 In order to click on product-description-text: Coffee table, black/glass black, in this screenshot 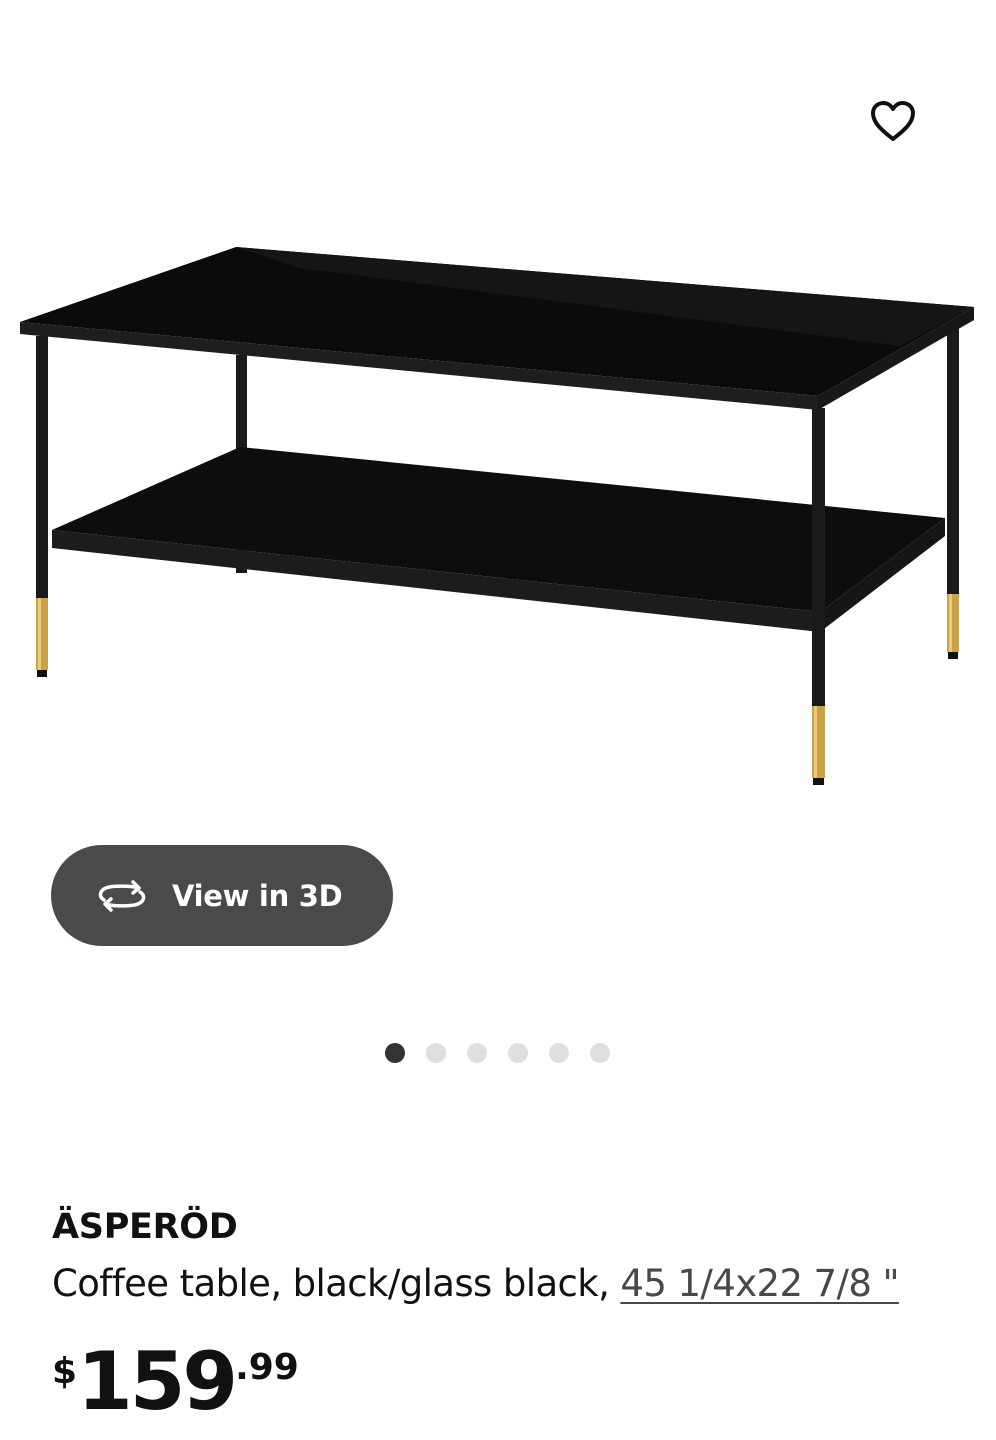, I will do `click(336, 1283)`.